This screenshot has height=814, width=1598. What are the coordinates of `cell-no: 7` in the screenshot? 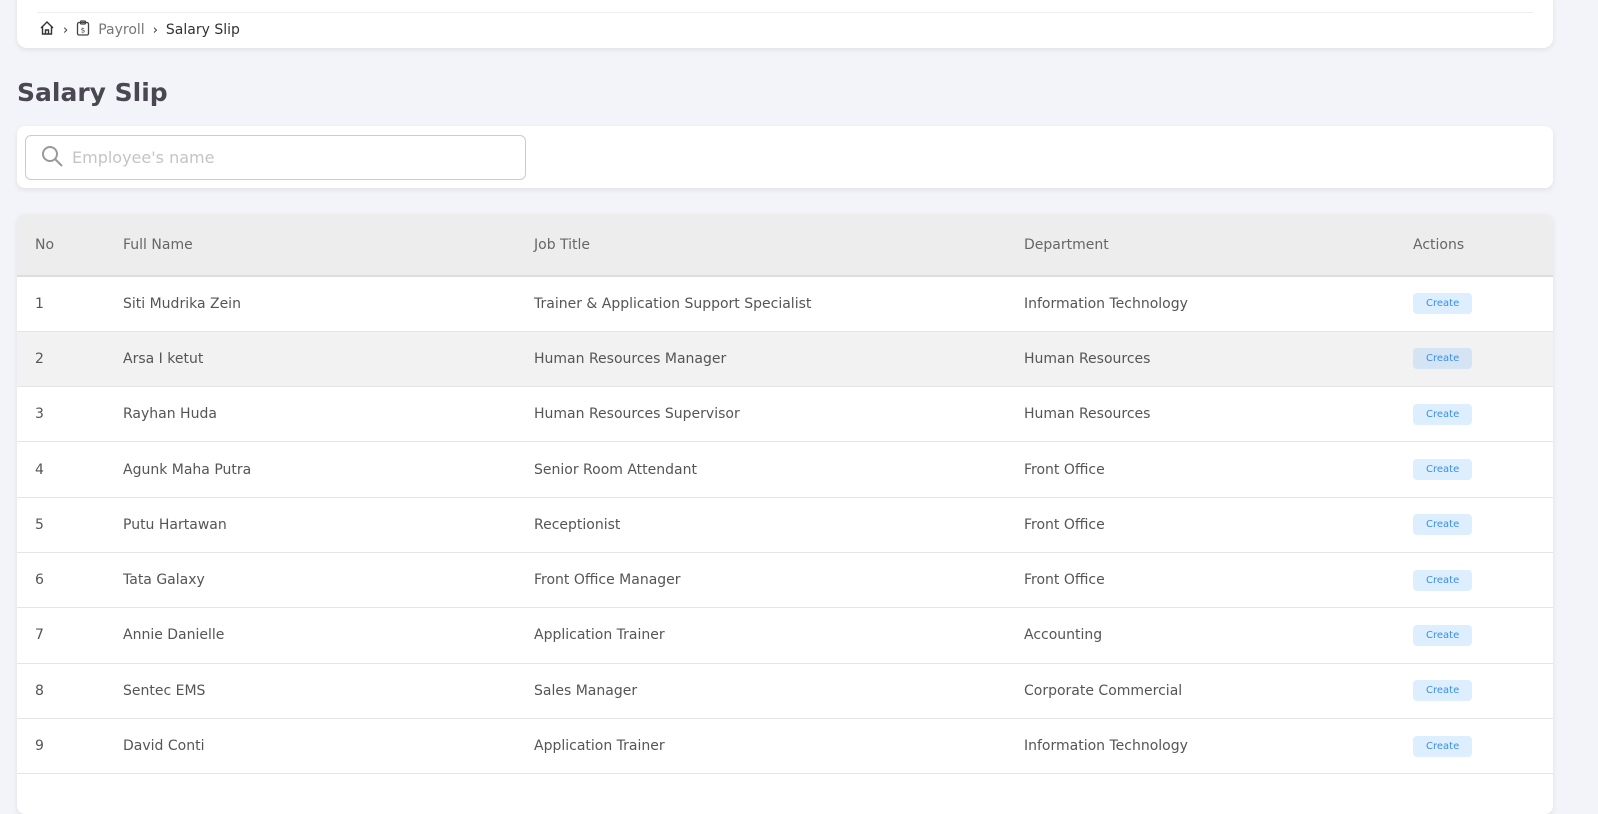 It's located at (70, 635).